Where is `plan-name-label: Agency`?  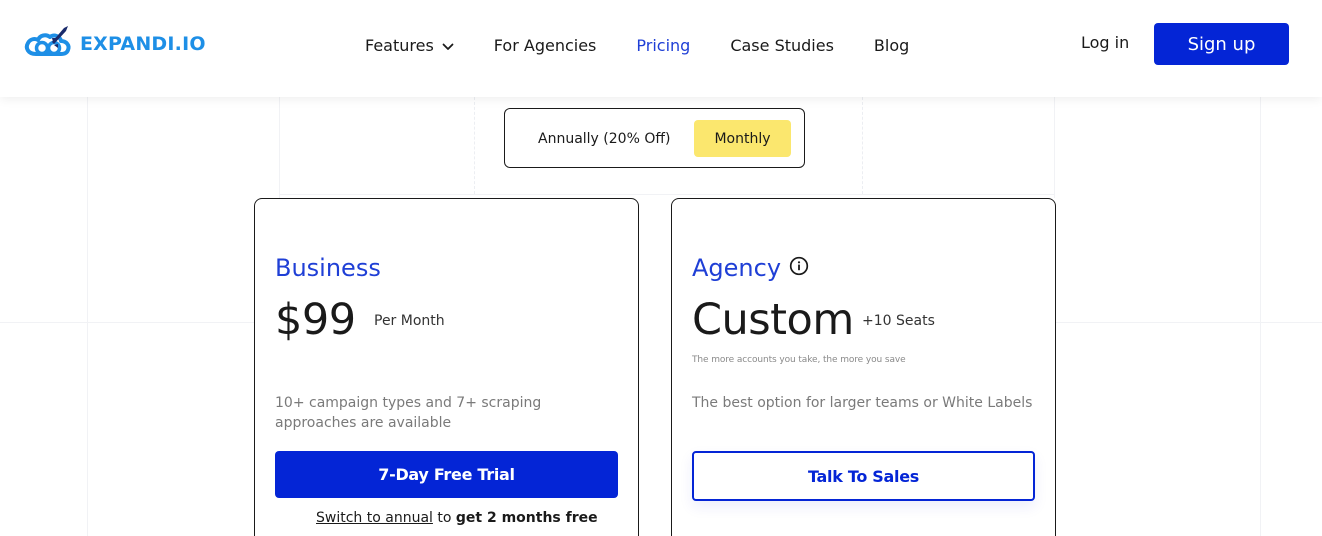 plan-name-label: Agency is located at coordinates (737, 268).